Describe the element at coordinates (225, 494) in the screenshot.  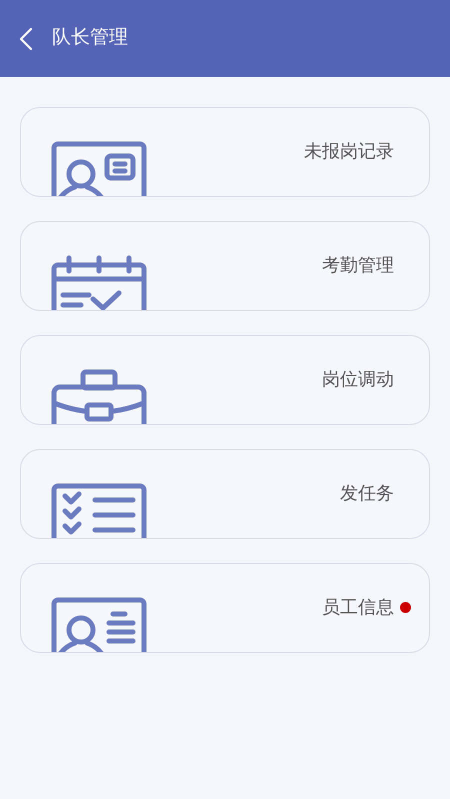
I see `menu-card: 发任务` at that location.